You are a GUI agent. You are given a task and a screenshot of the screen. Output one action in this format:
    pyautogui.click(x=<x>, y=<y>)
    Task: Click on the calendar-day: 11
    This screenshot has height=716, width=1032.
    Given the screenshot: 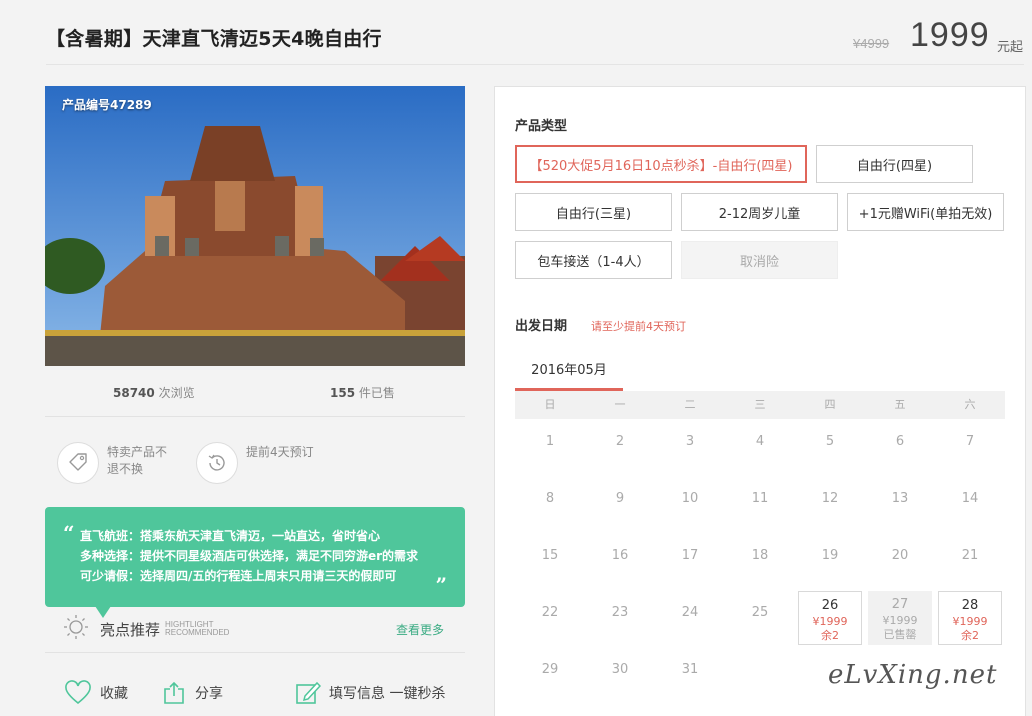 What is the action you would take?
    pyautogui.click(x=760, y=504)
    